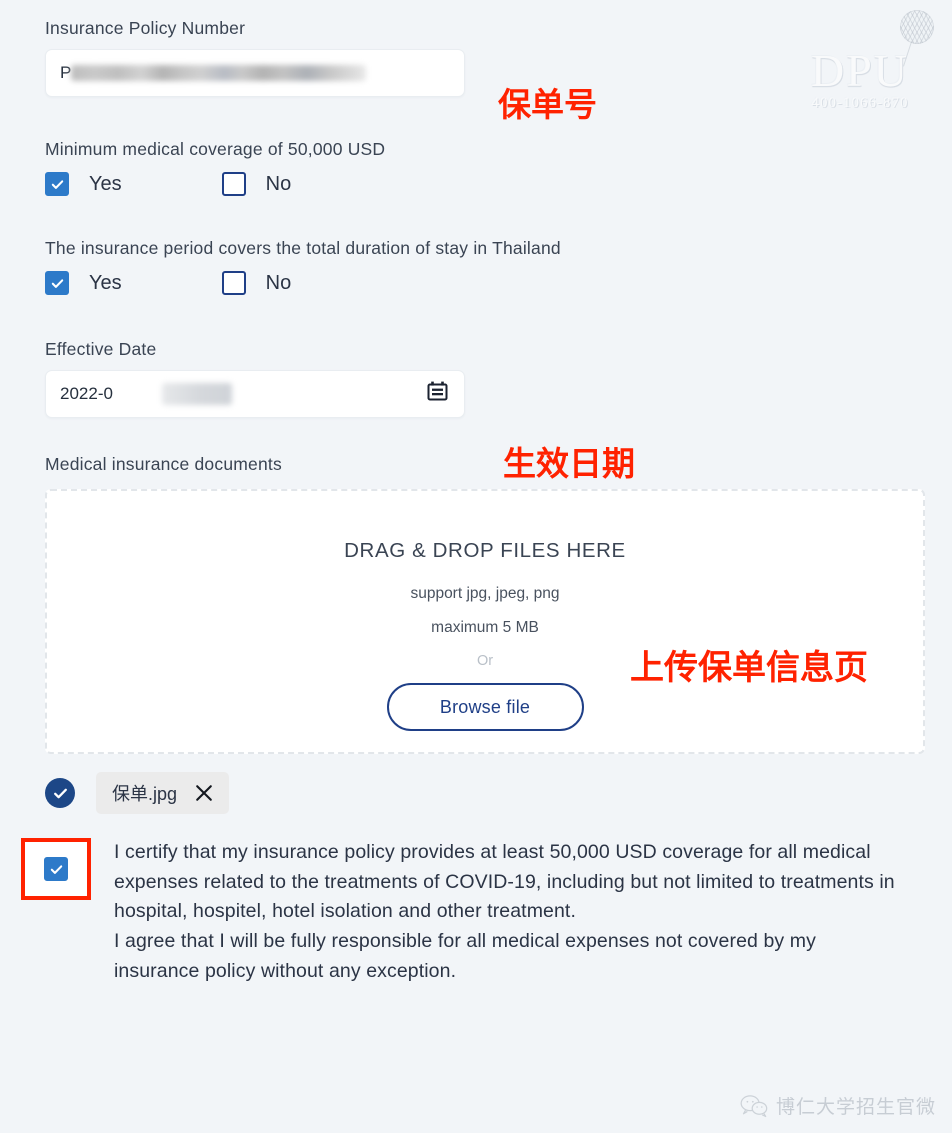 Image resolution: width=952 pixels, height=1133 pixels. I want to click on check-circle-icon, so click(60, 793).